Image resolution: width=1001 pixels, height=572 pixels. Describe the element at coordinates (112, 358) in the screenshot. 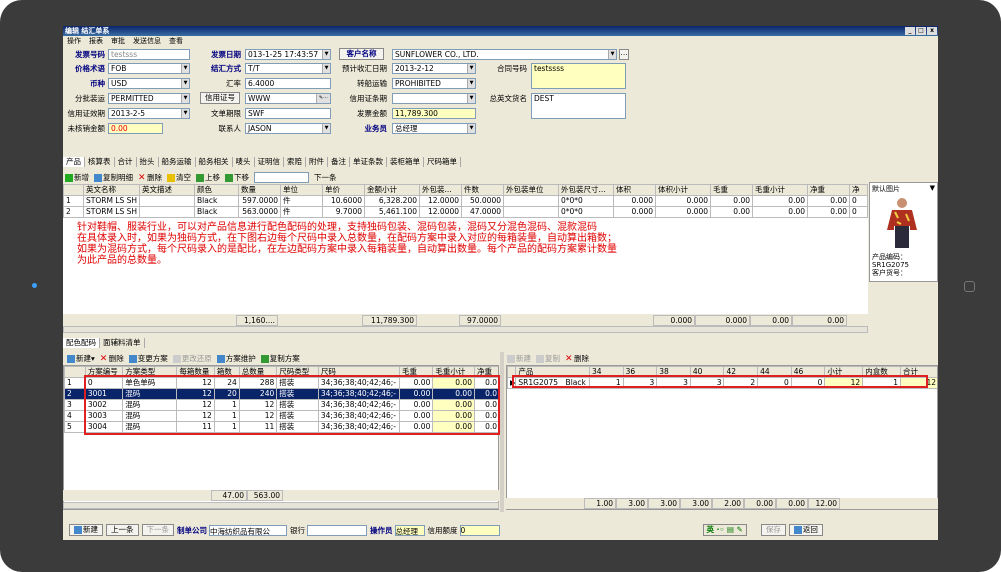

I see `delete-scheme-button: ✕删除` at that location.